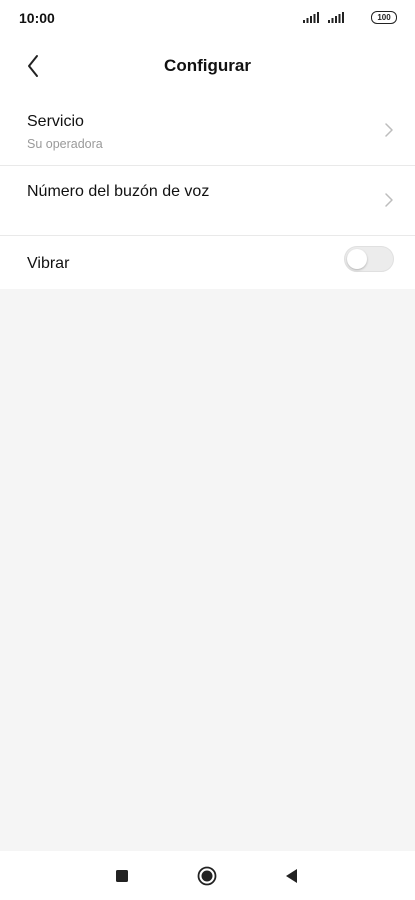  Describe the element at coordinates (207, 18) in the screenshot. I see `status-bar: 10:00 100` at that location.